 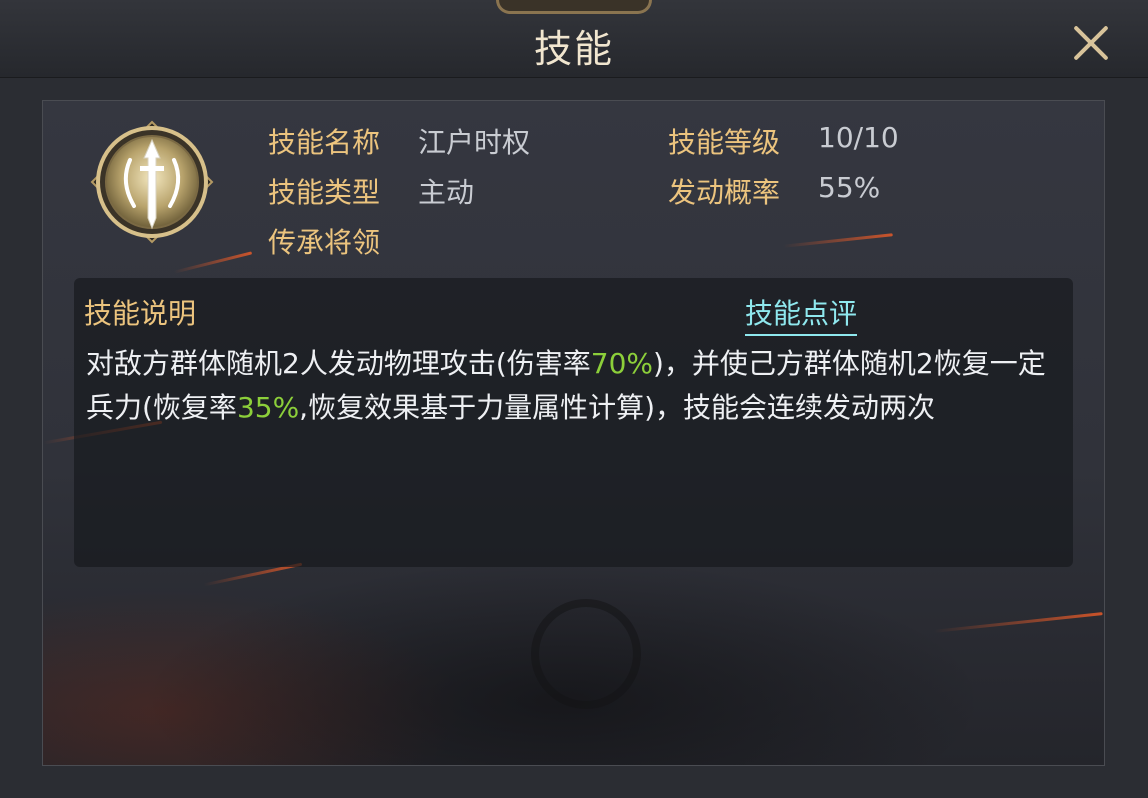 I want to click on skill-review-link: 技能点评, so click(x=801, y=314).